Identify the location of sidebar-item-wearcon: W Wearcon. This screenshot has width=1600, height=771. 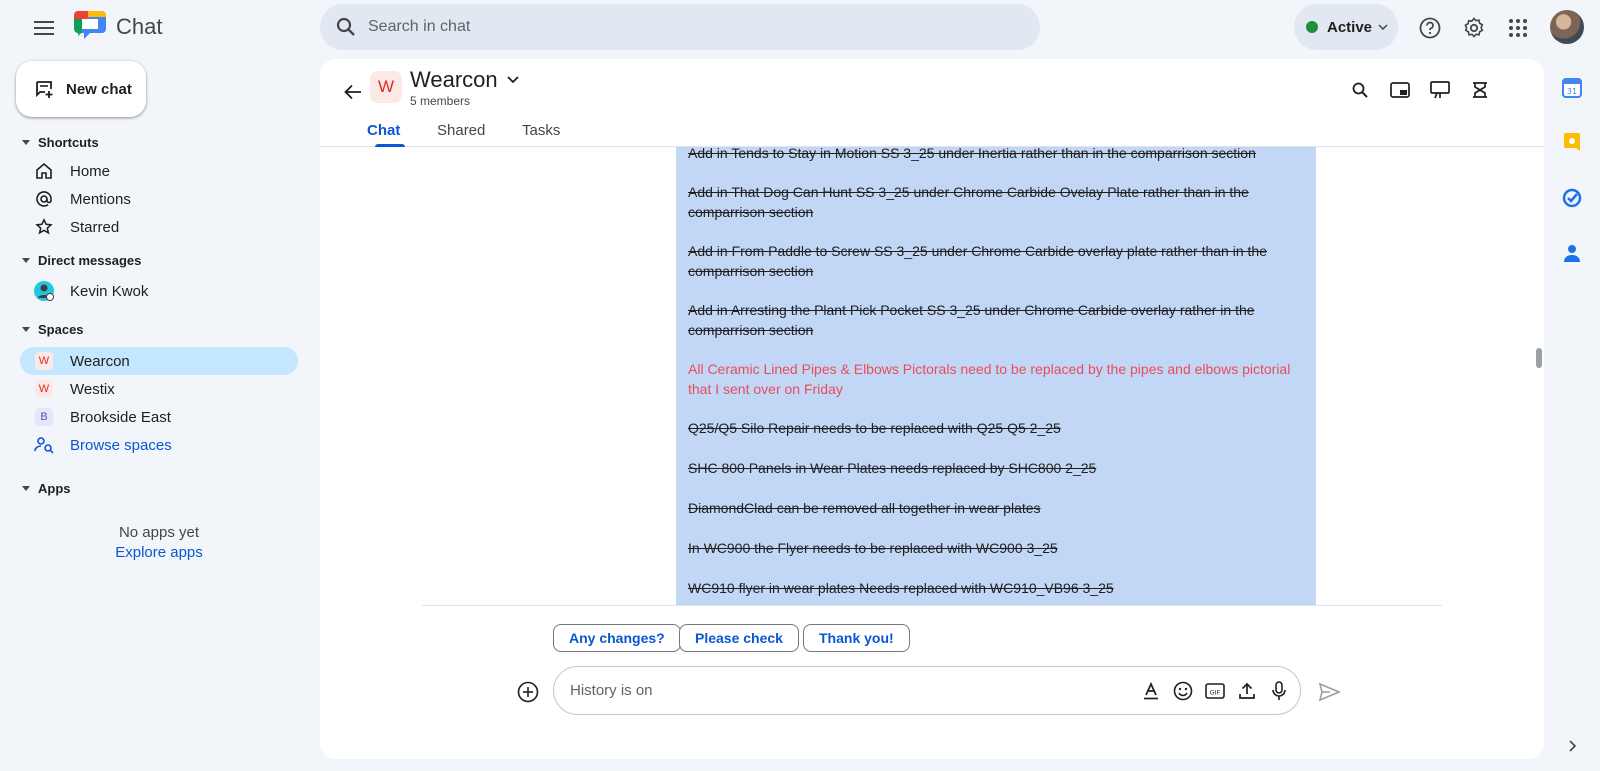
(159, 361).